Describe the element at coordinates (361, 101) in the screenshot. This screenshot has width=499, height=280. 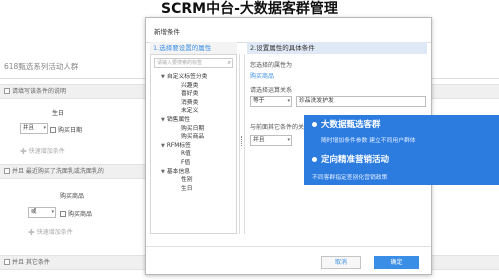
I see `operator-value-input: 珍品洗发护发` at that location.